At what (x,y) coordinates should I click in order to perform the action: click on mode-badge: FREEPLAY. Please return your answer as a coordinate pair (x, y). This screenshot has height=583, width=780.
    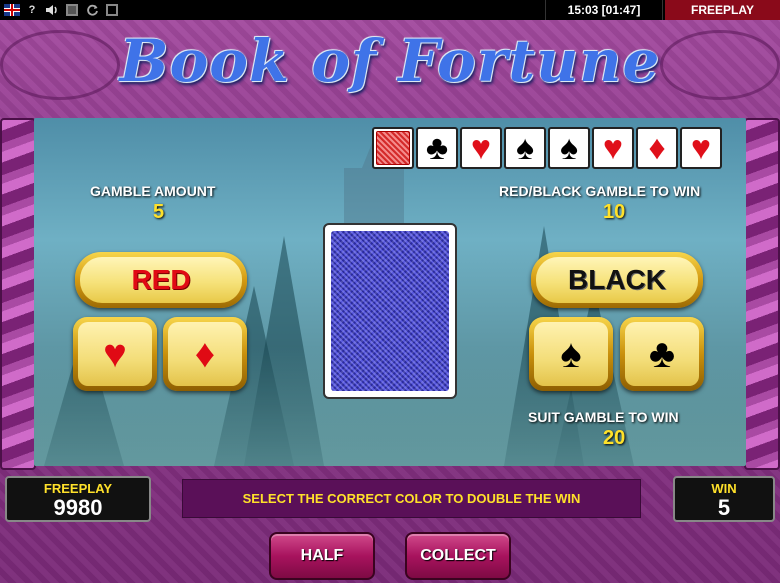
    Looking at the image, I should click on (722, 10).